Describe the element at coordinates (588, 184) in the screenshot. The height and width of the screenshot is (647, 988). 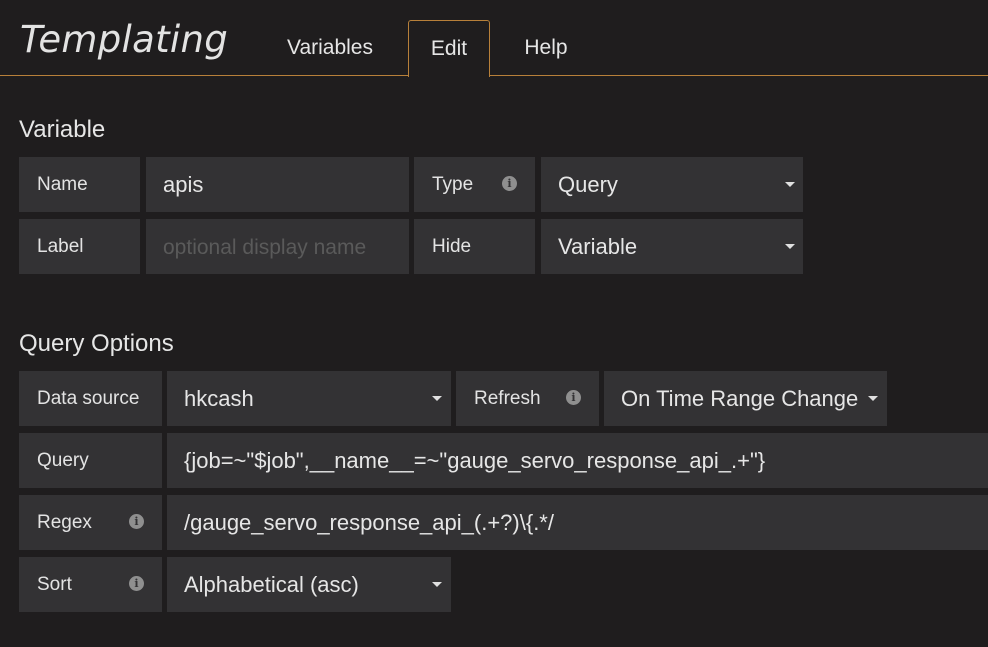
I see `type-select-value: Query` at that location.